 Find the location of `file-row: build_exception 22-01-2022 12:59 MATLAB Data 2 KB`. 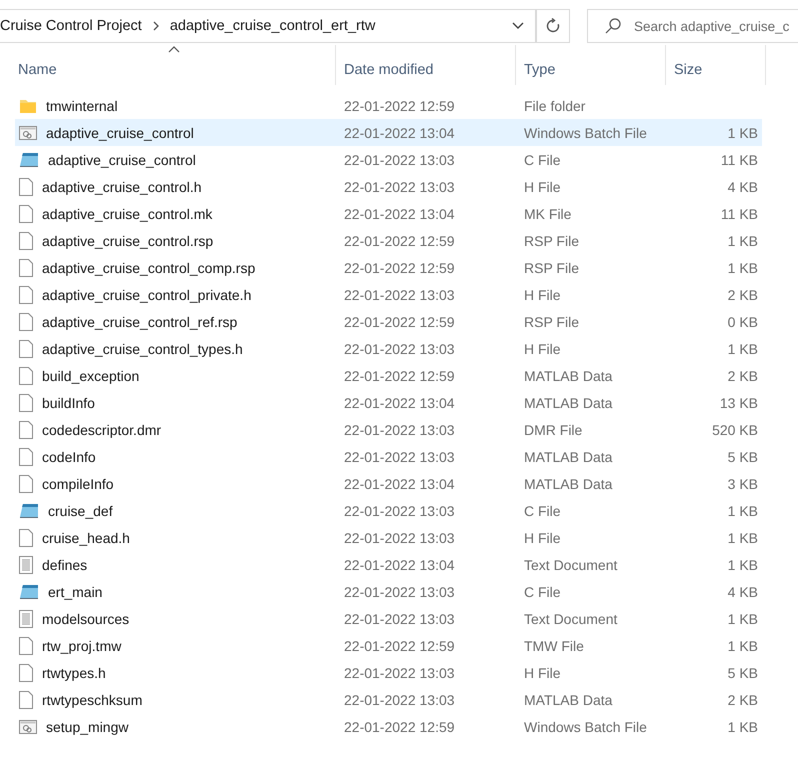

file-row: build_exception 22-01-2022 12:59 MATLAB Data 2 KB is located at coordinates (388, 375).